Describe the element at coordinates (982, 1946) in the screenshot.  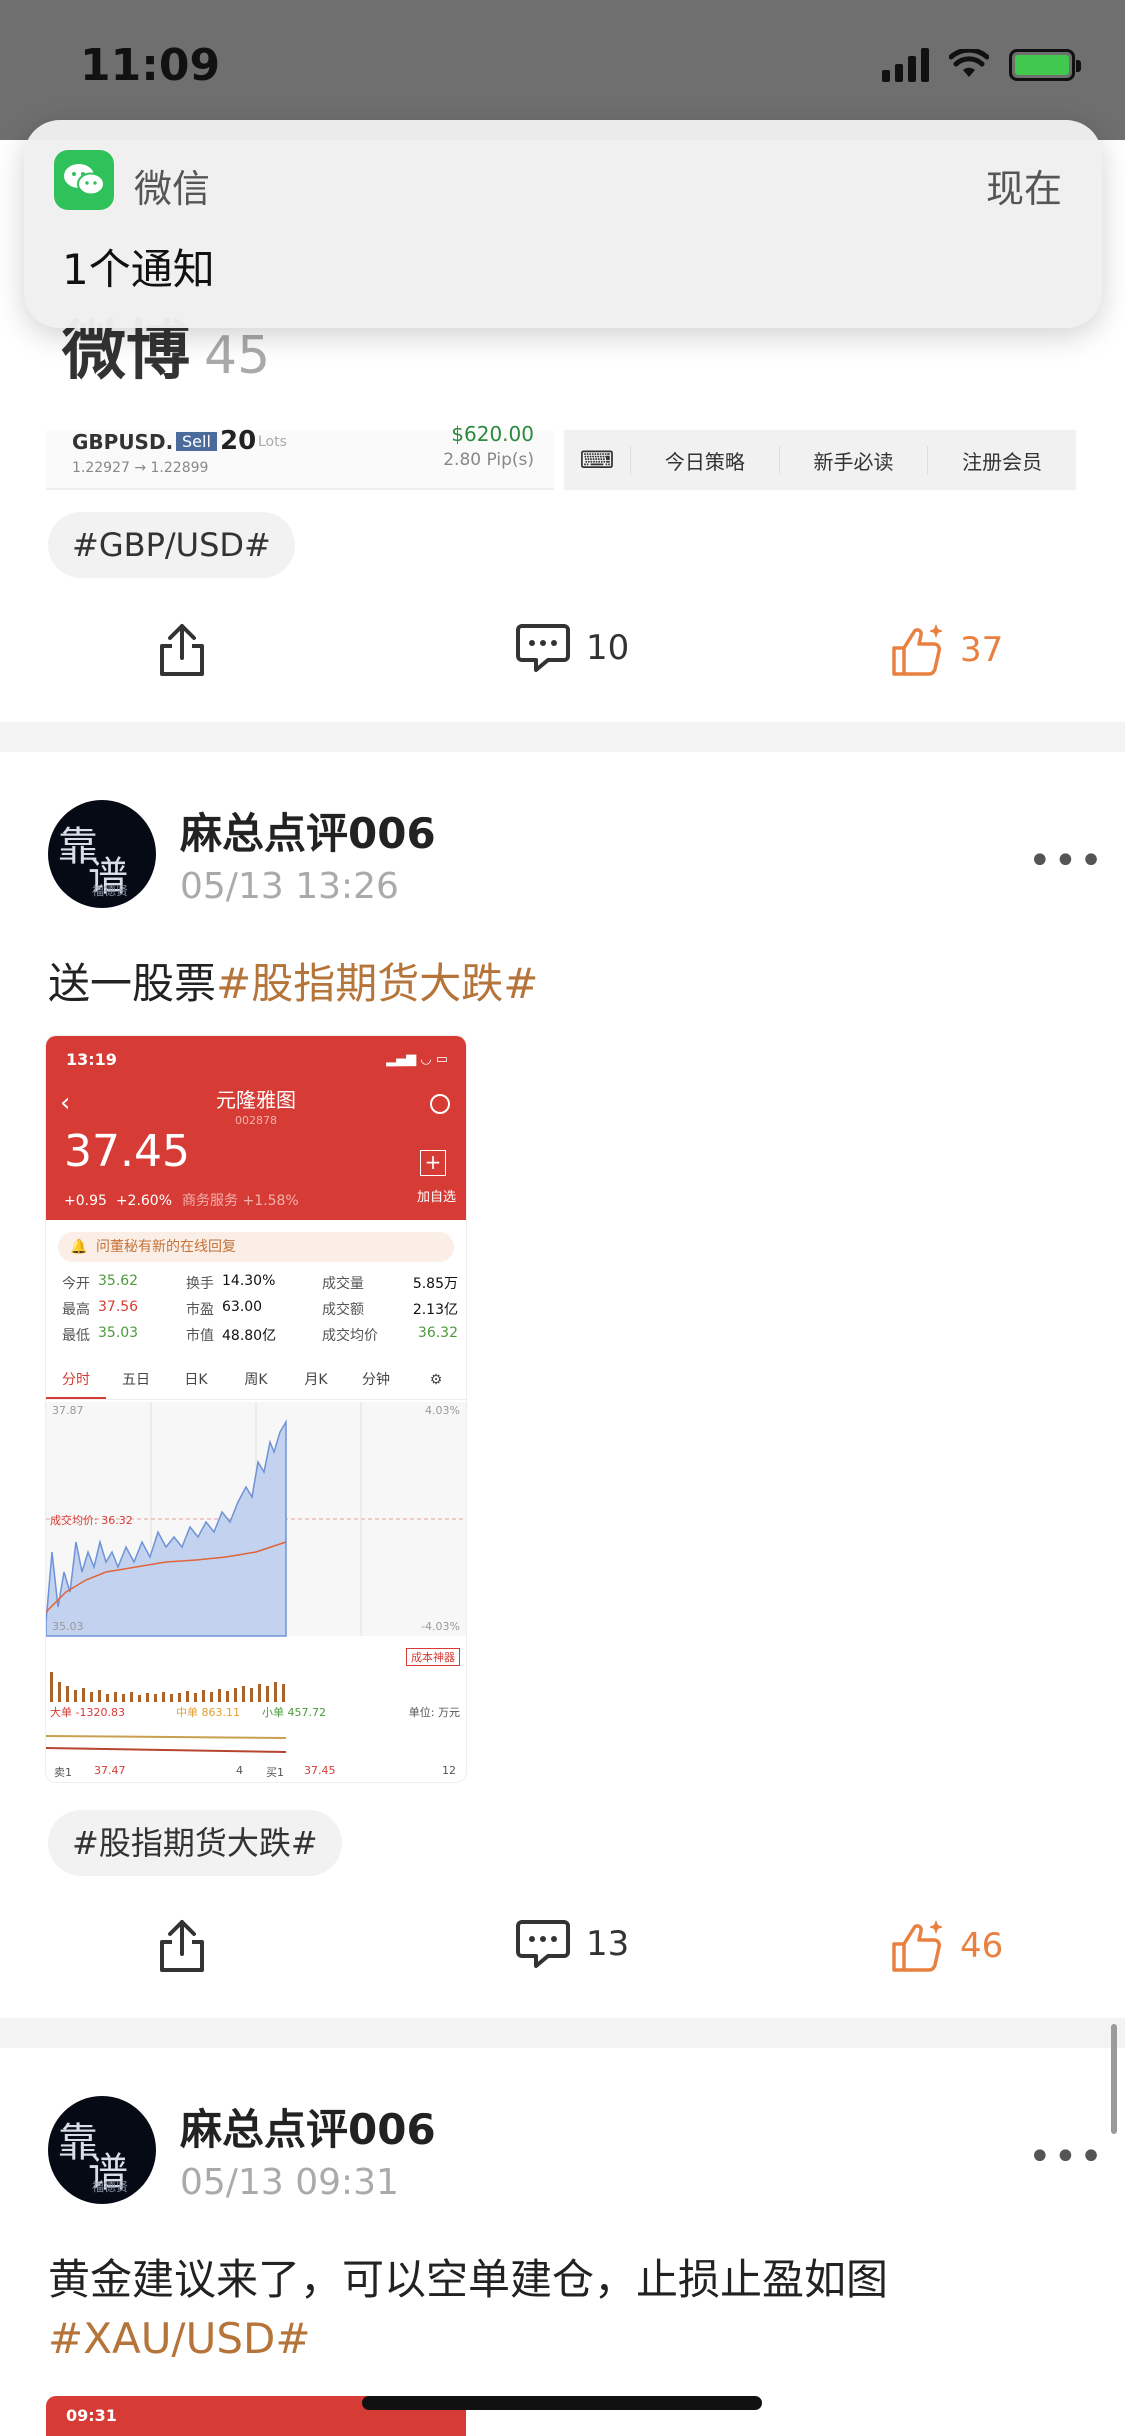
I see `like-count: 46` at that location.